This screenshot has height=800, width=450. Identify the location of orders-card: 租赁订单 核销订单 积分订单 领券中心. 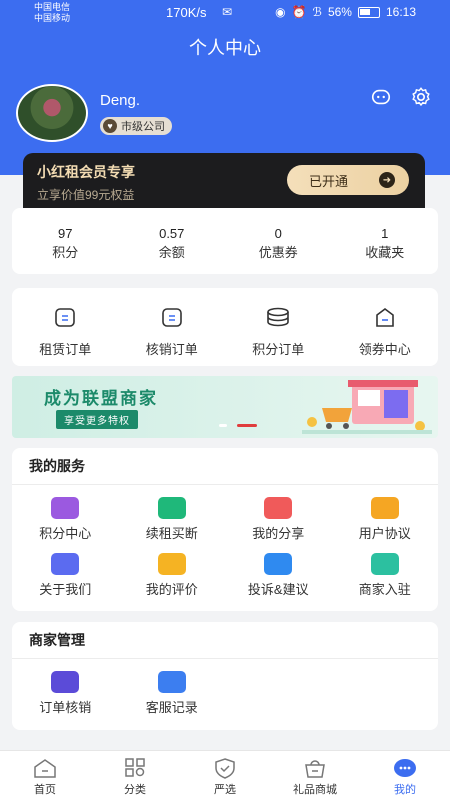
(225, 327).